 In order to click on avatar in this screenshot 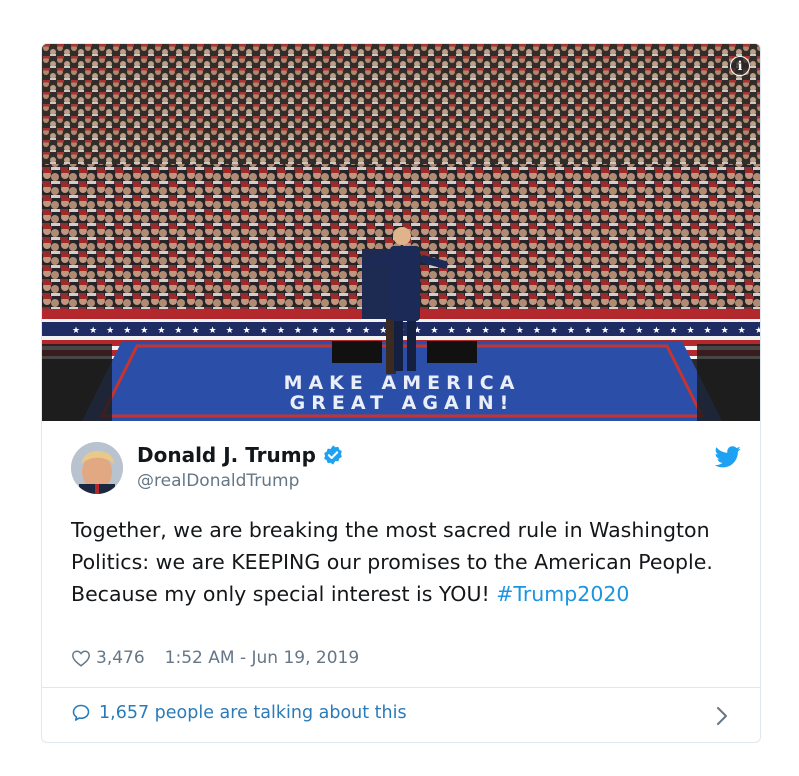, I will do `click(97, 468)`.